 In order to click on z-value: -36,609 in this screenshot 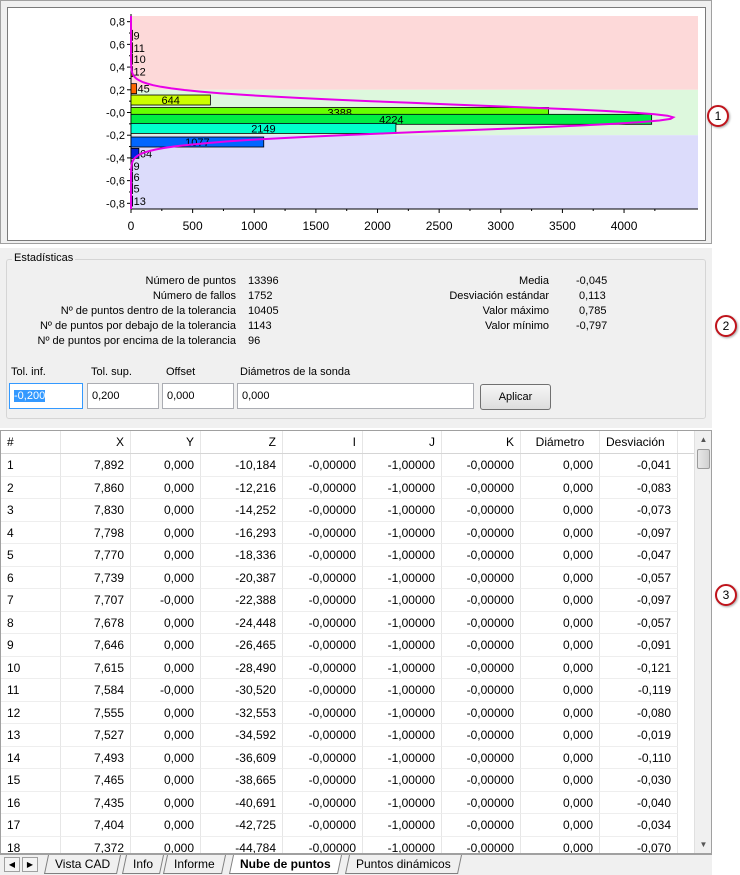, I will do `click(242, 757)`.